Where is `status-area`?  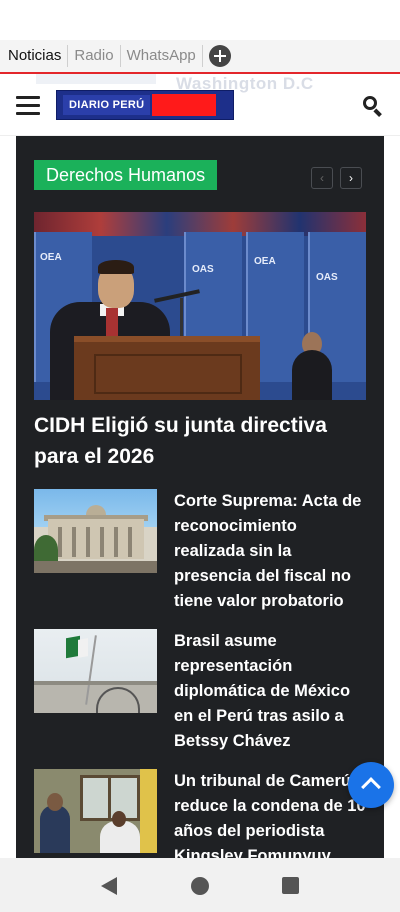
status-area is located at coordinates (200, 20).